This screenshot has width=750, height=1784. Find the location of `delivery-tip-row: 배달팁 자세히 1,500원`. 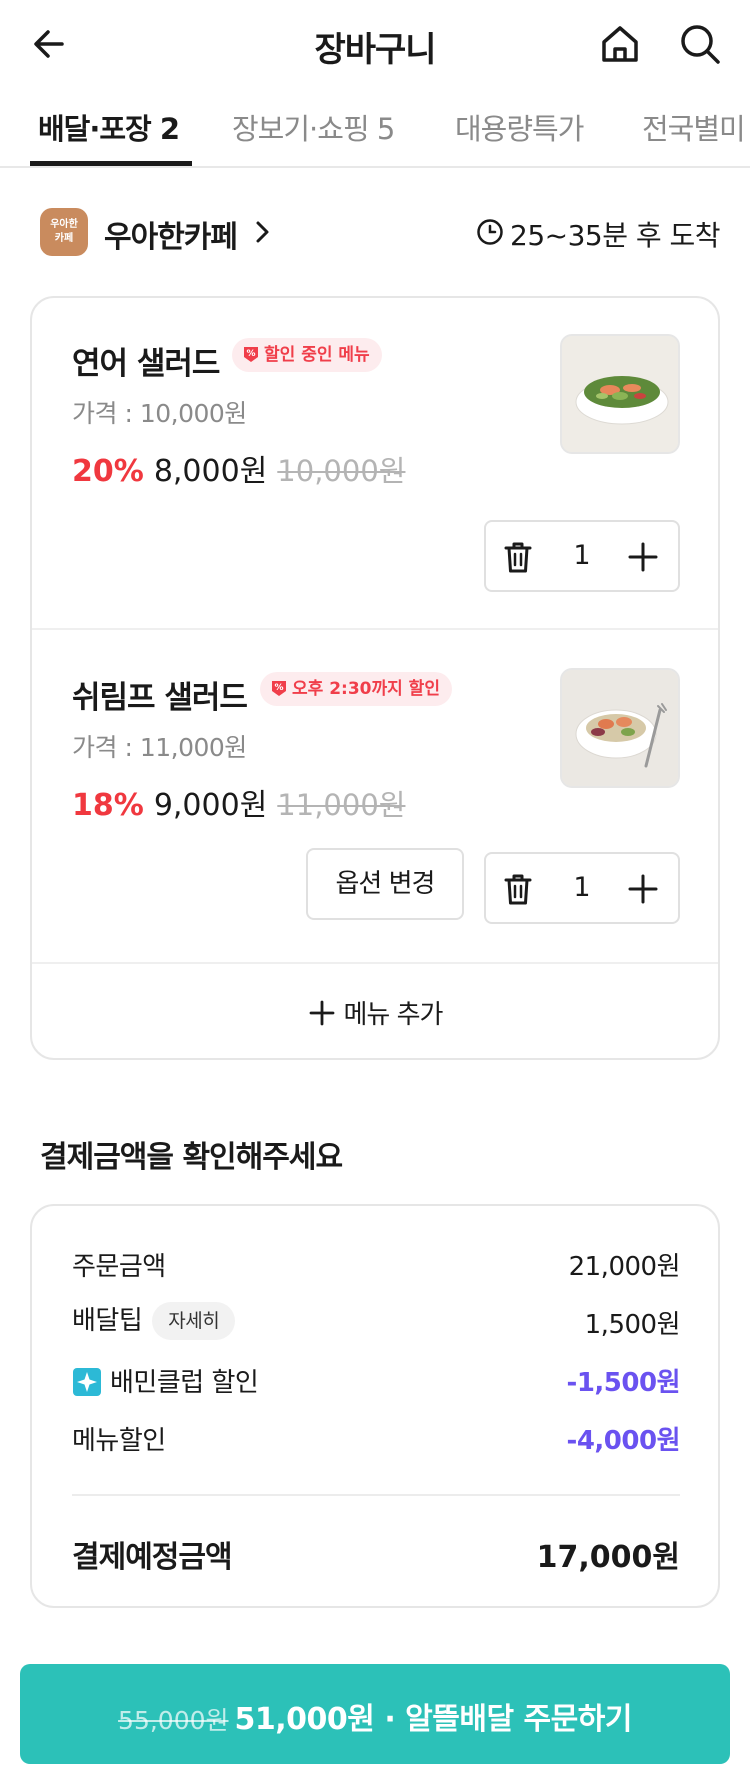

delivery-tip-row: 배달팁 자세히 1,500원 is located at coordinates (376, 1320).